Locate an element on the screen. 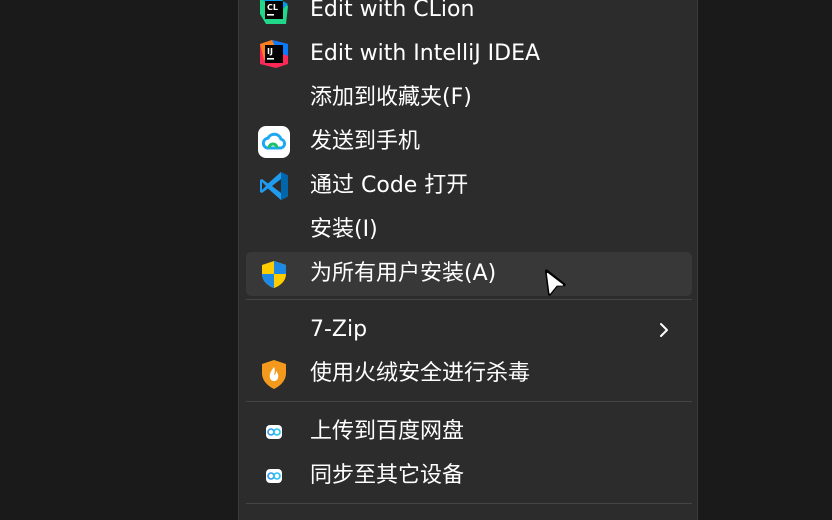 This screenshot has height=520, width=832. menu-item-send-to-phone: 发送到手机 is located at coordinates (469, 142).